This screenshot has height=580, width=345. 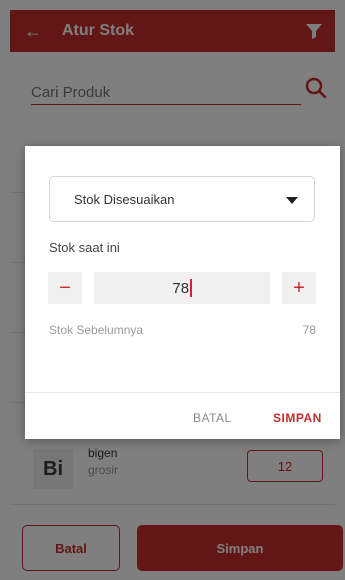 What do you see at coordinates (182, 392) in the screenshot?
I see `dialog-divider` at bounding box center [182, 392].